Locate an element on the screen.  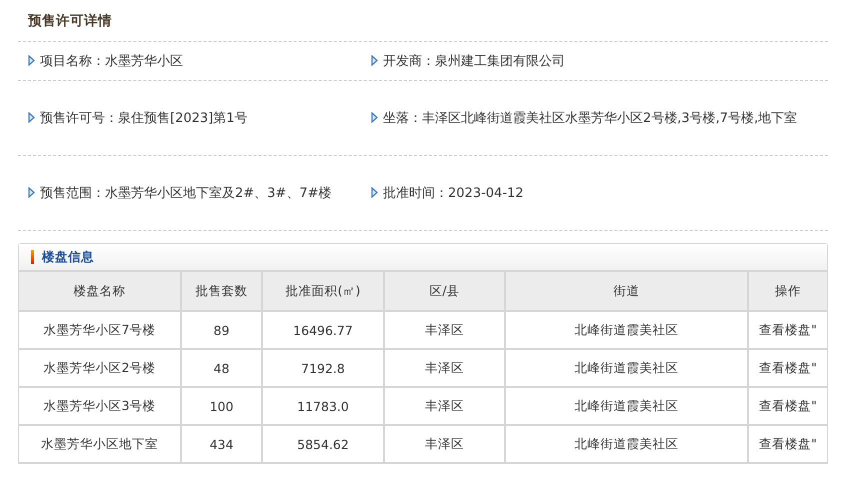
info-text: 项目名称：水墨芳华小区 is located at coordinates (105, 61).